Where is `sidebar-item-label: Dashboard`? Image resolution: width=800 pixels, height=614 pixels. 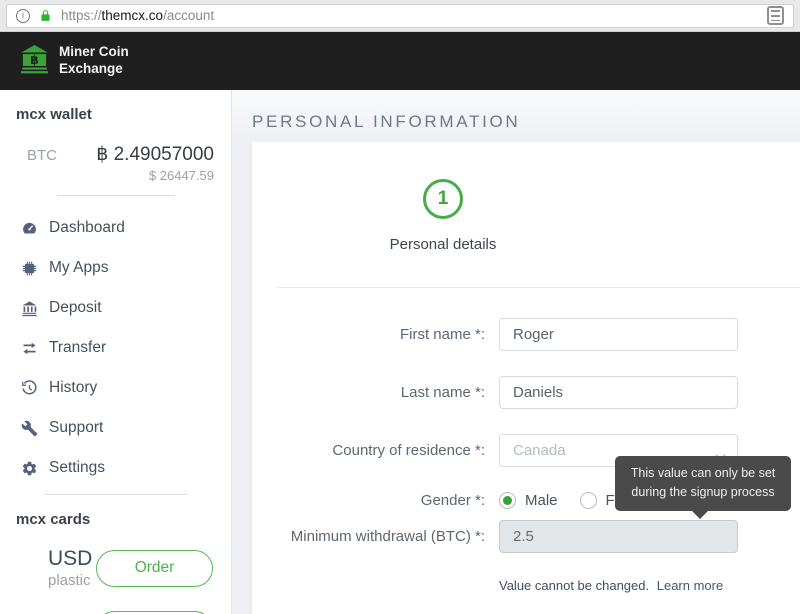 sidebar-item-label: Dashboard is located at coordinates (87, 227).